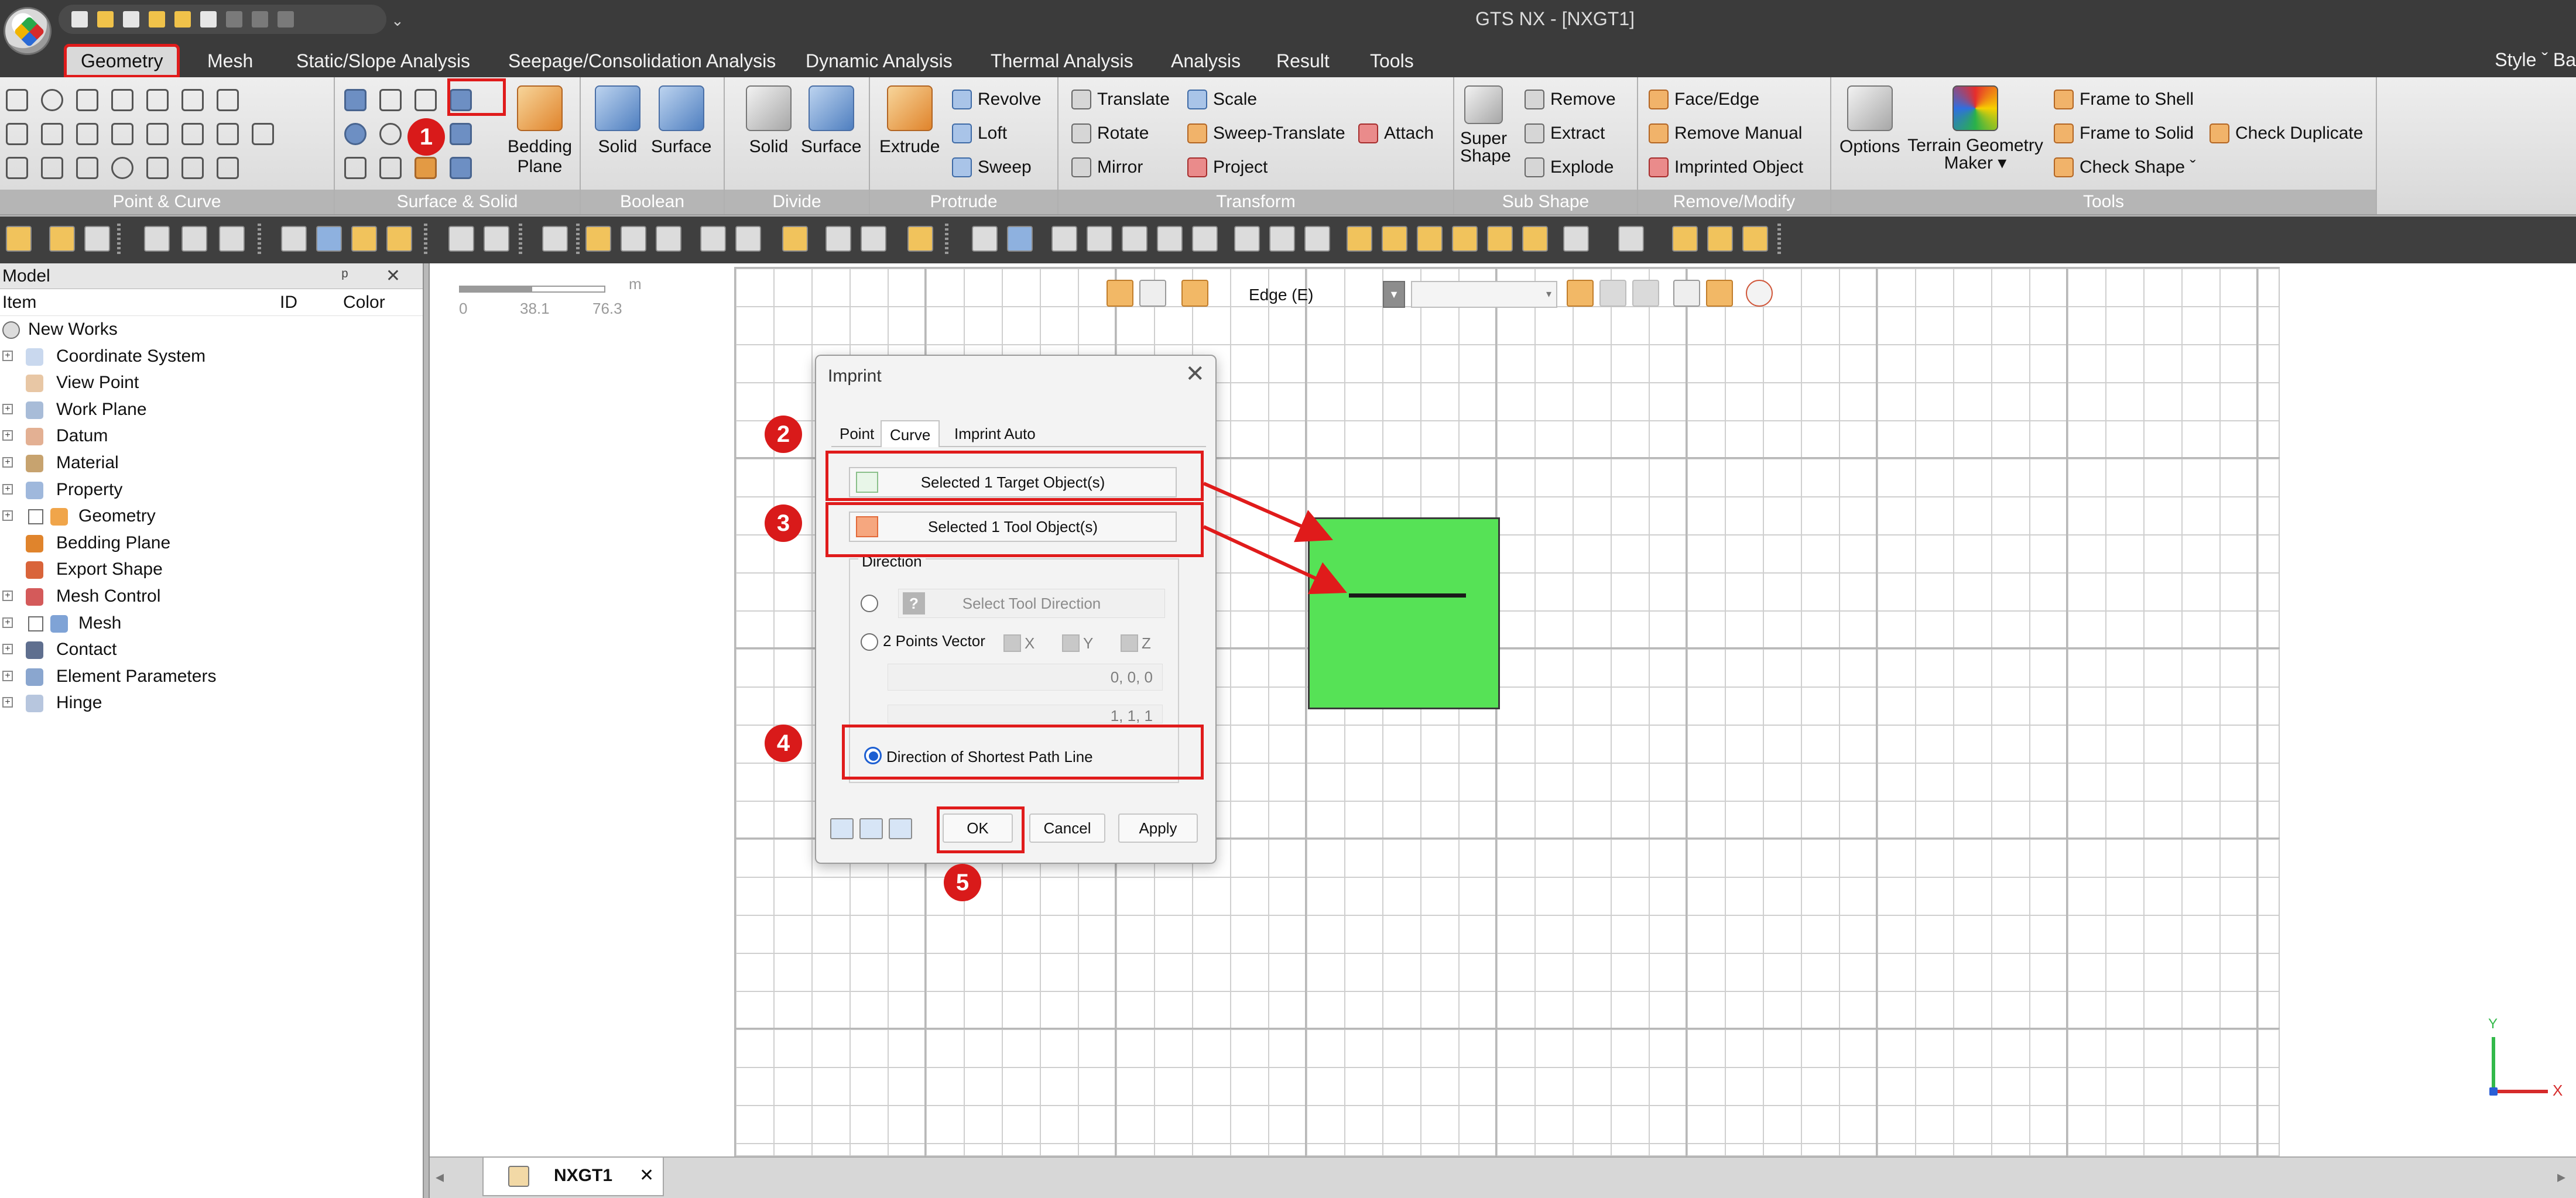 This screenshot has width=2576, height=1198. What do you see at coordinates (633, 239) in the screenshot?
I see `display-2-icon` at bounding box center [633, 239].